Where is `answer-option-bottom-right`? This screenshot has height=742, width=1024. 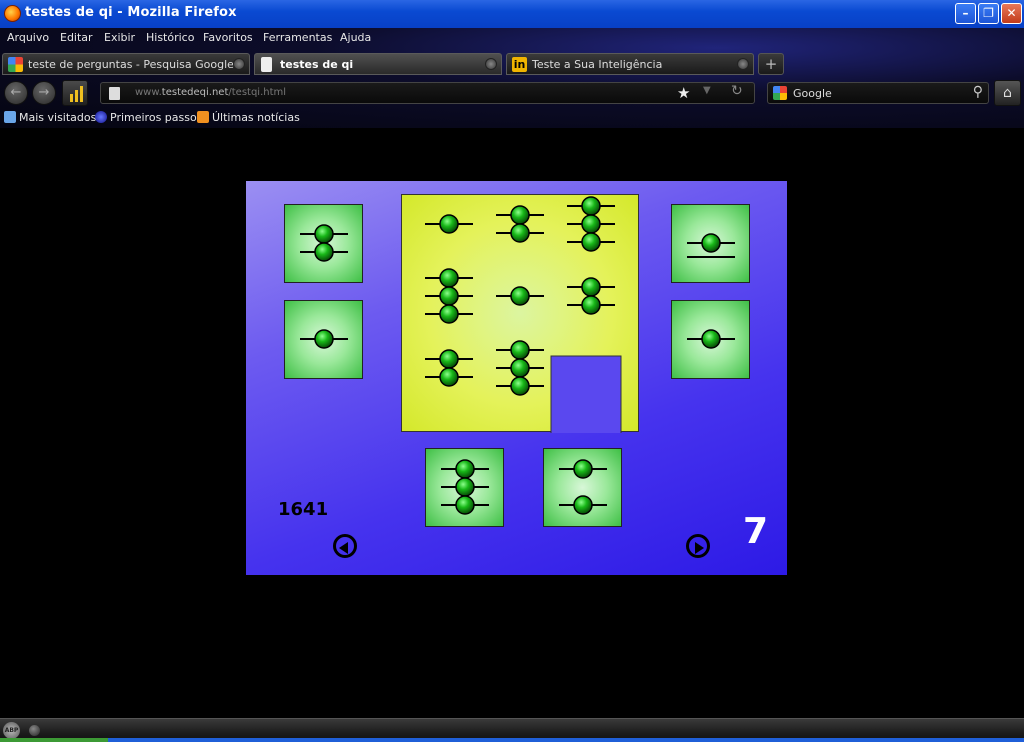
answer-option-bottom-right is located at coordinates (582, 487).